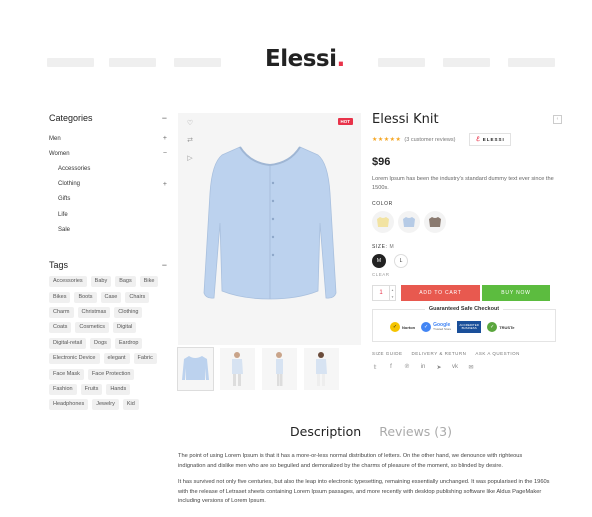 The image size is (592, 517). Describe the element at coordinates (69, 405) in the screenshot. I see `tag-chip: Headphones` at that location.